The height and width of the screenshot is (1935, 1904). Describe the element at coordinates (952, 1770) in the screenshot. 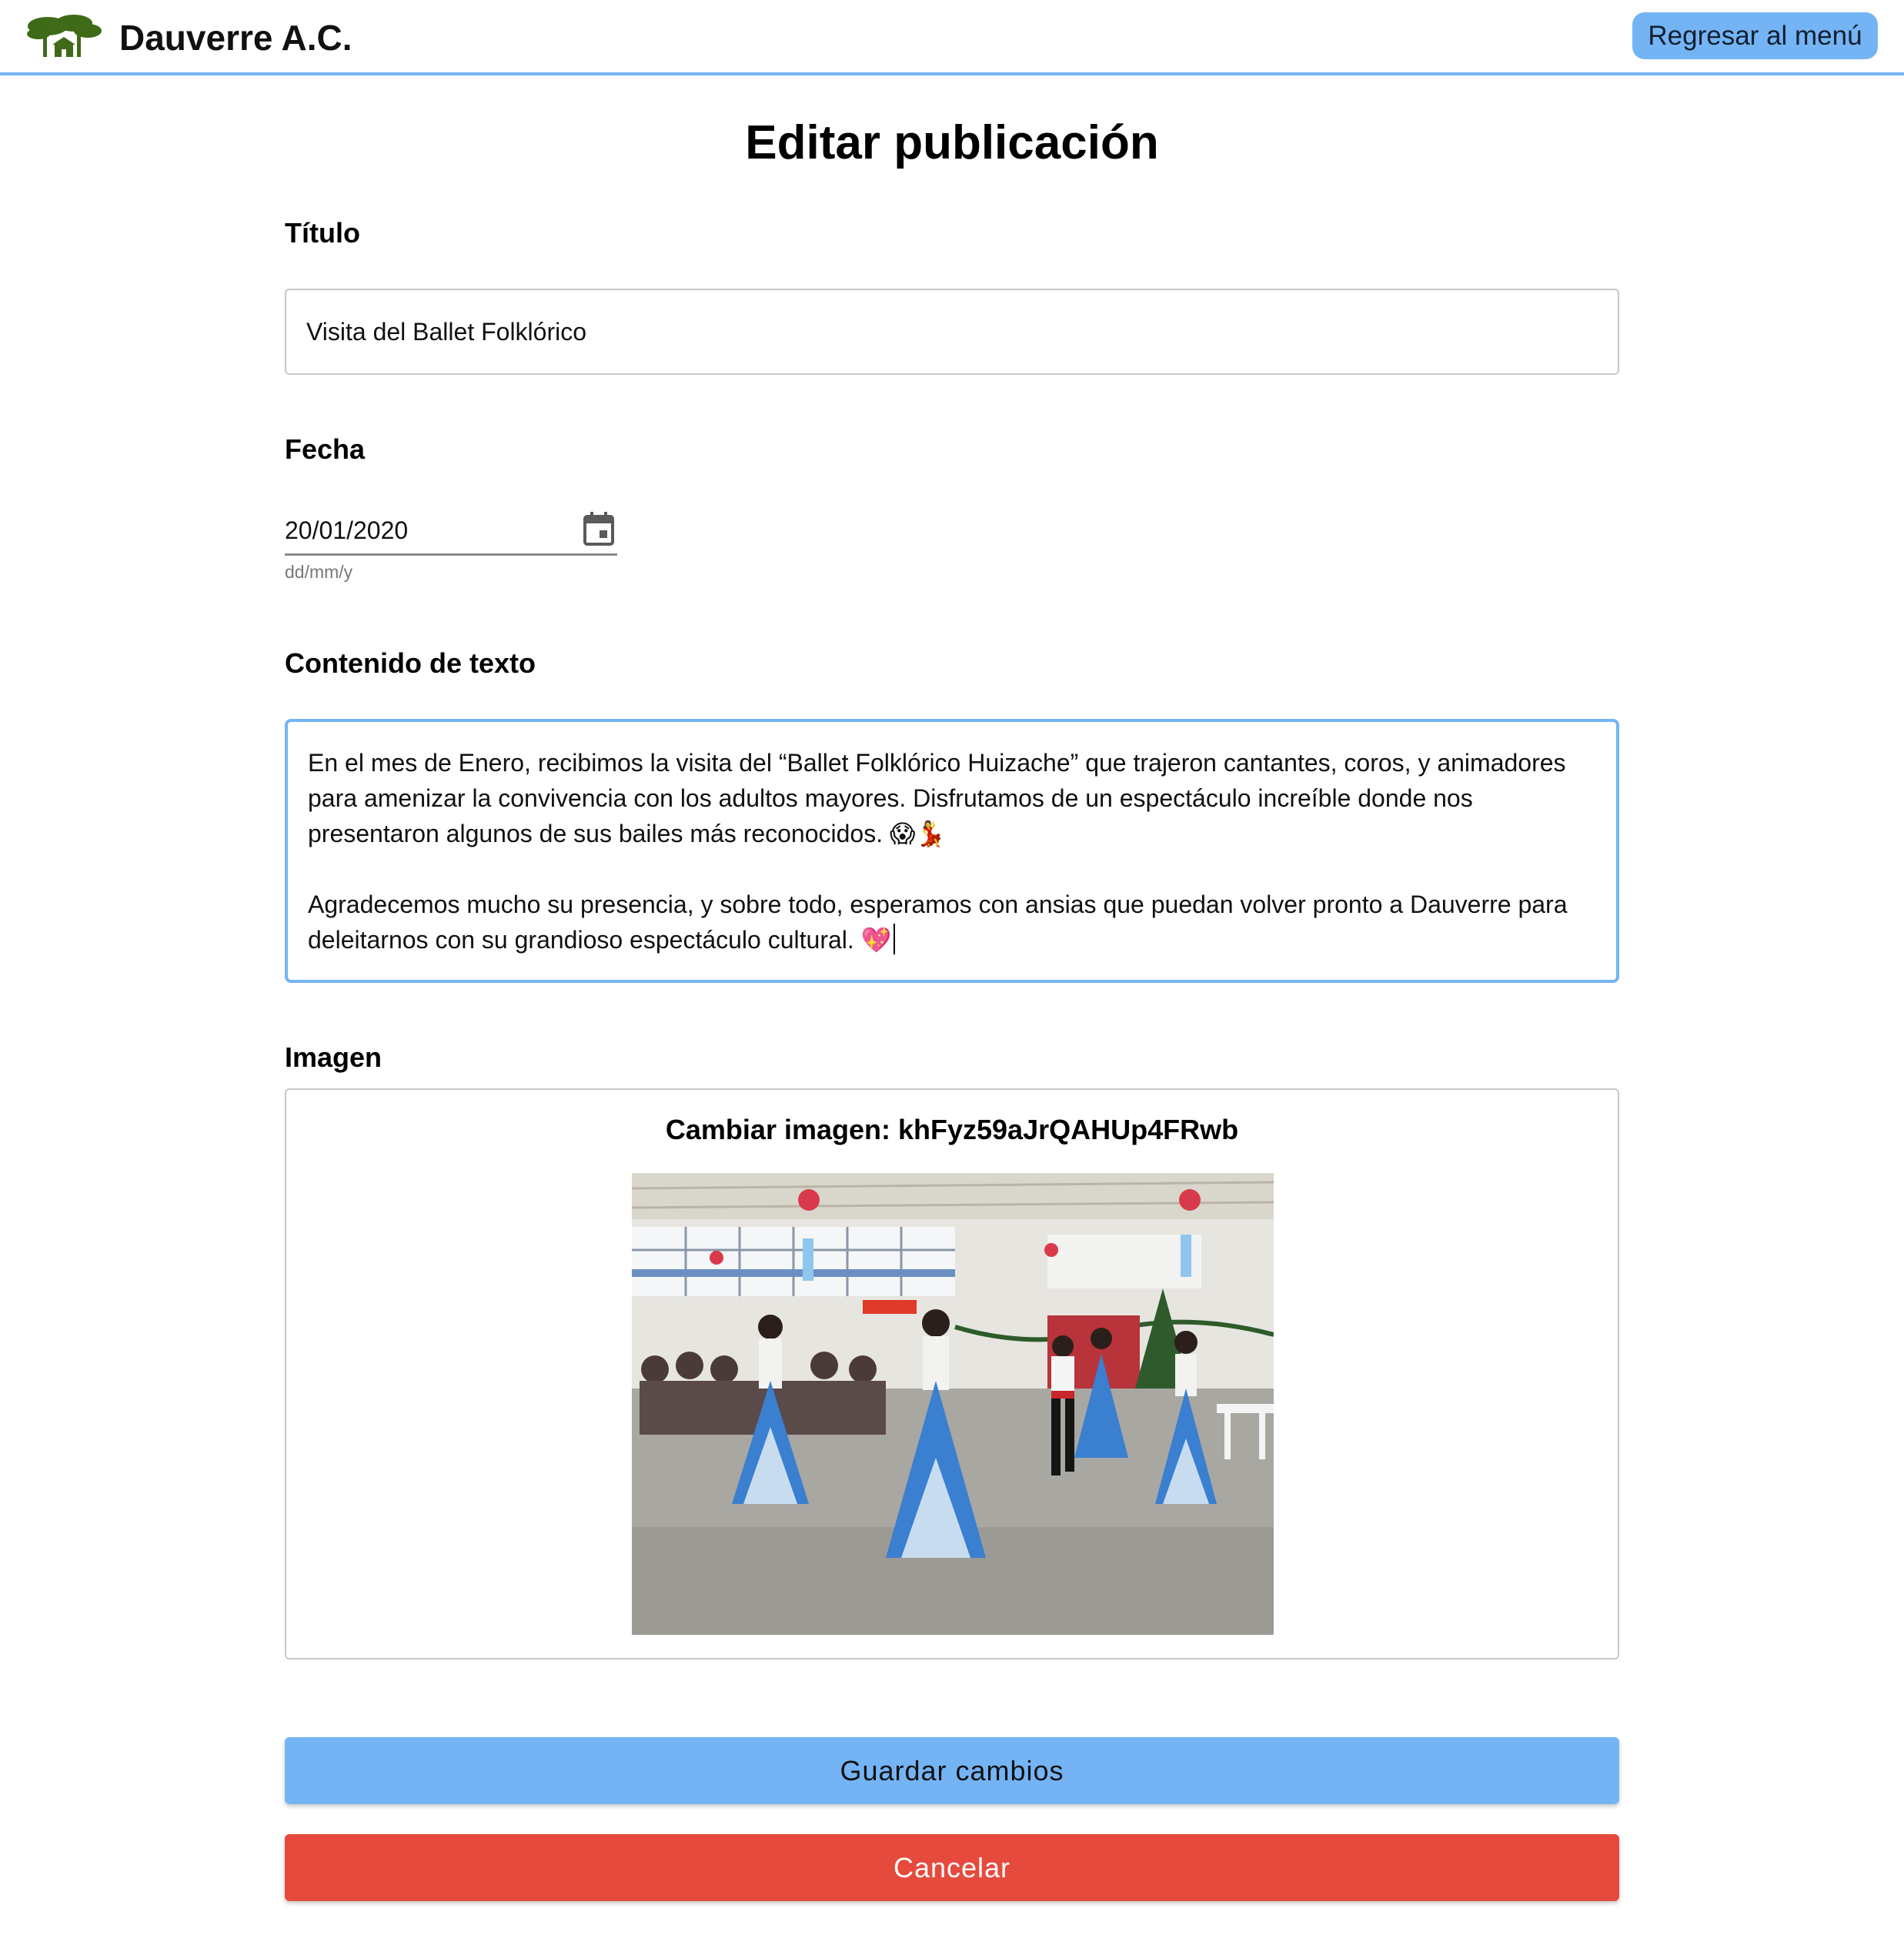

I see `save-changes-button: Guardar cambios` at that location.